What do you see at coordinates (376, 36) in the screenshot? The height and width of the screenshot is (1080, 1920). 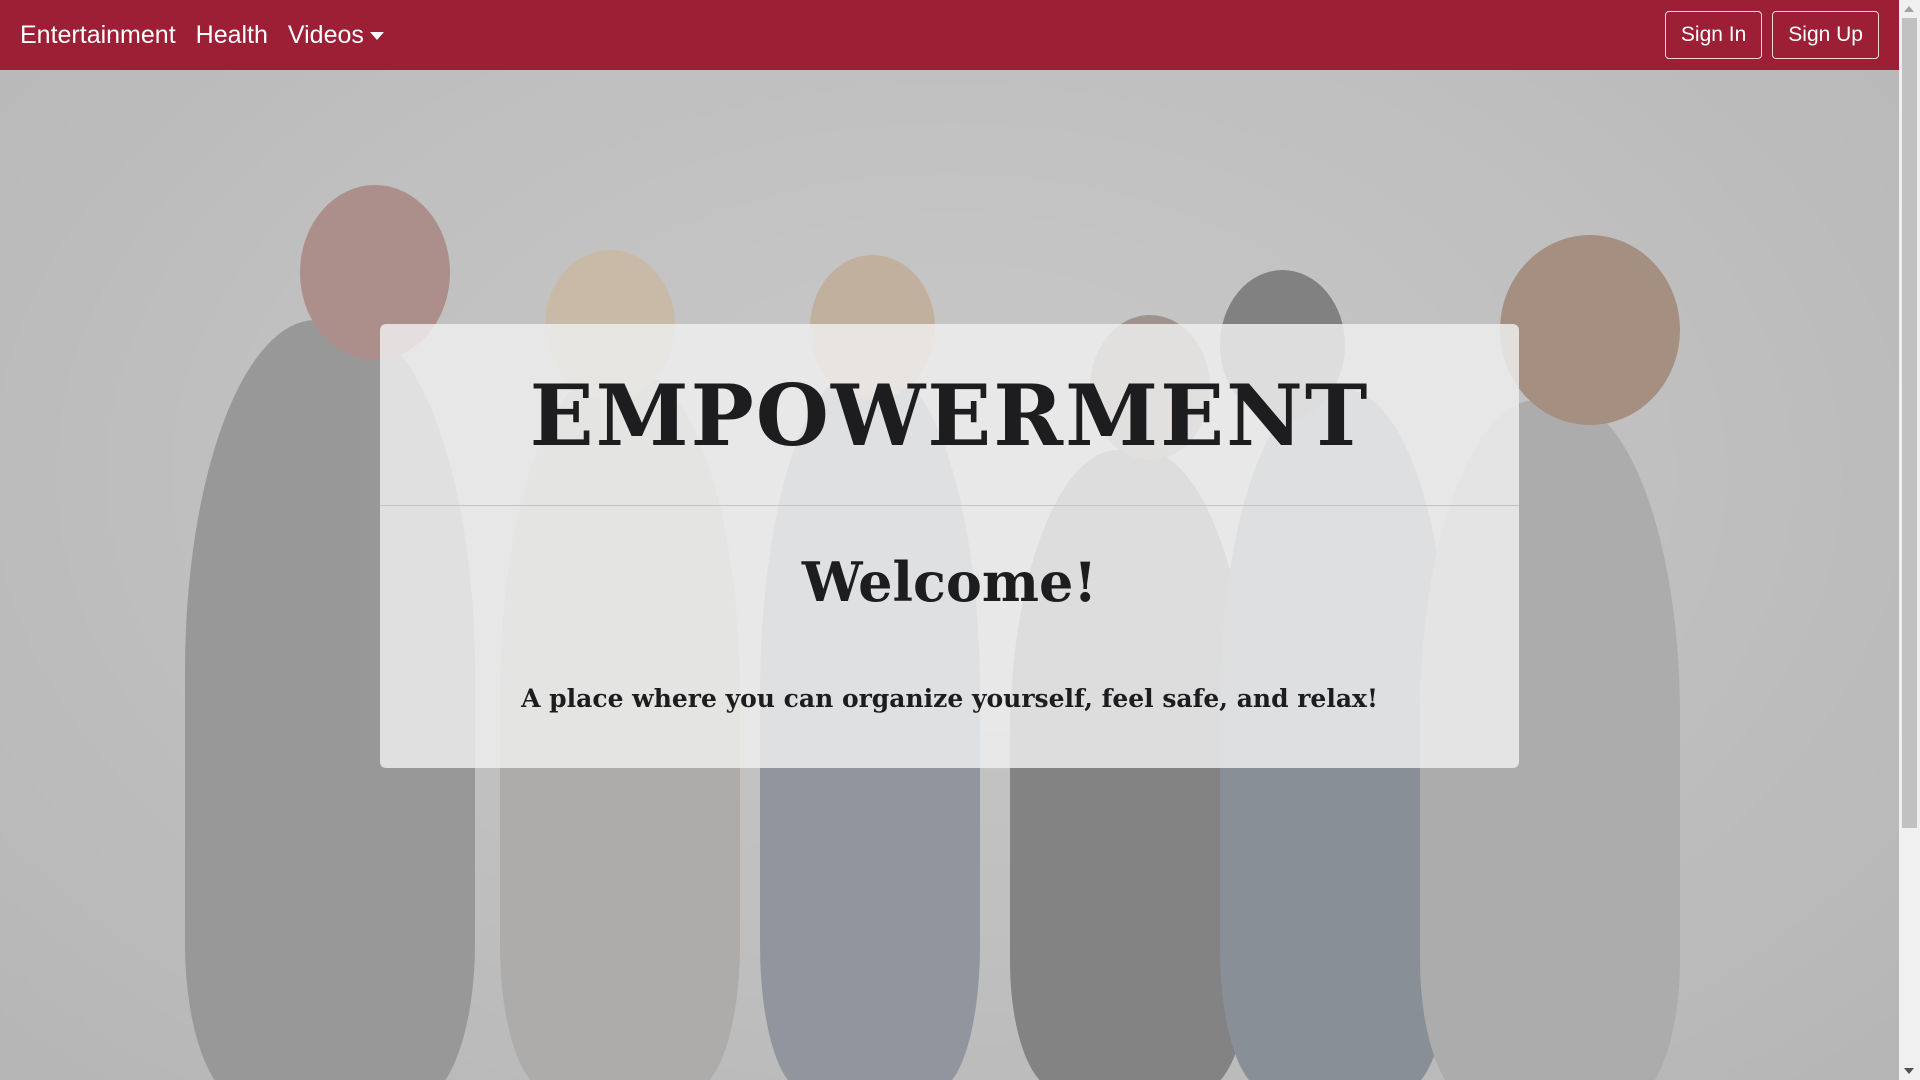 I see `chevron-down-icon` at bounding box center [376, 36].